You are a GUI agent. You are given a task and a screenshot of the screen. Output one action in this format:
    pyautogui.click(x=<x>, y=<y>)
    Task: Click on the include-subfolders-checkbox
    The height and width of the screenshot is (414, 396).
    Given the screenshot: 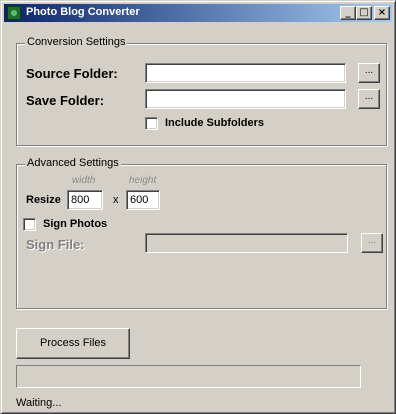 What is the action you would take?
    pyautogui.click(x=151, y=123)
    